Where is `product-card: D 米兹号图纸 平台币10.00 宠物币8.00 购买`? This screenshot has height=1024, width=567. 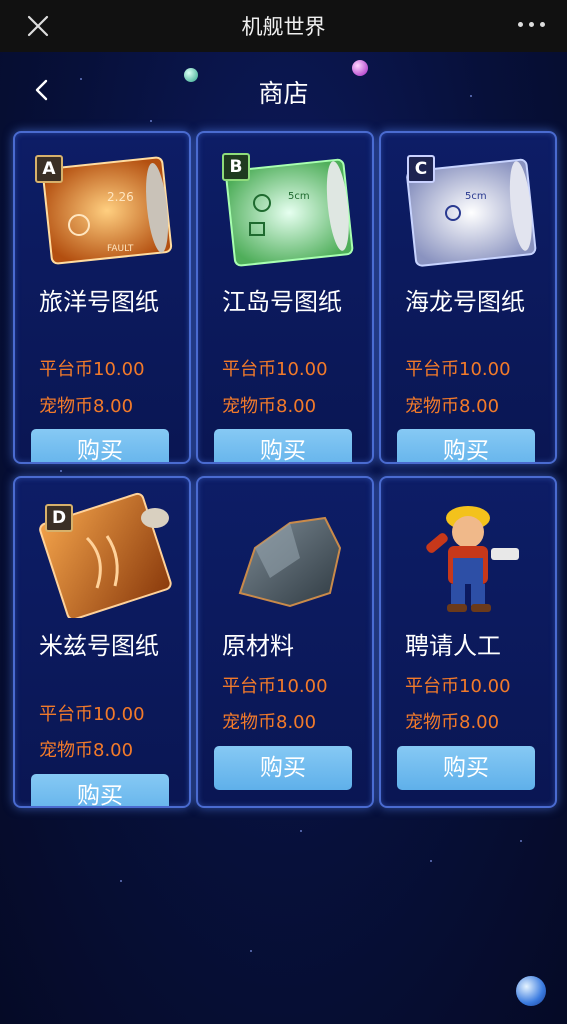
product-card: D 米兹号图纸 平台币10.00 宠物币8.00 购买 is located at coordinates (102, 642).